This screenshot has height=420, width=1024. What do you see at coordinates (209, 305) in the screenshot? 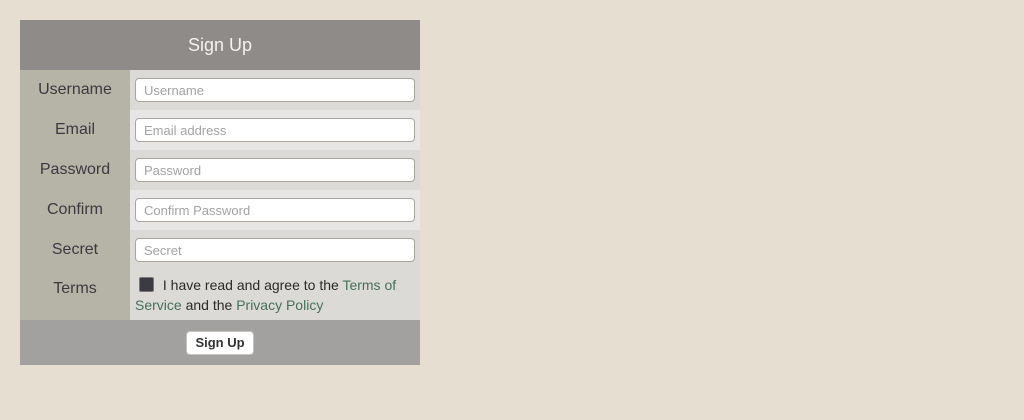
I see `terms-text-middle: and the` at bounding box center [209, 305].